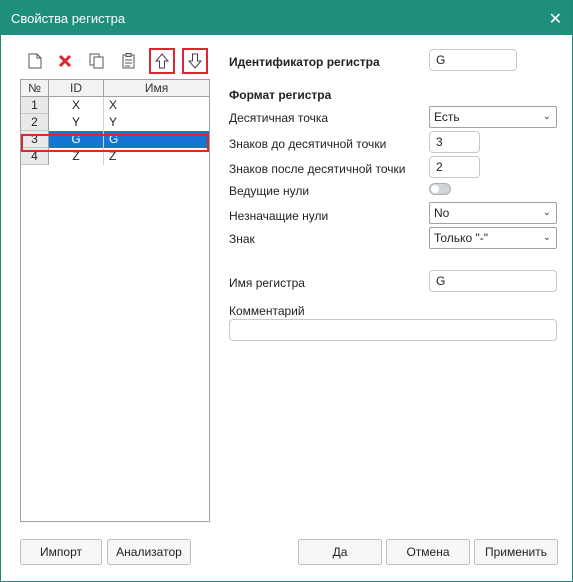  Describe the element at coordinates (269, 191) in the screenshot. I see `leading-zeros-label: Ведущие нули` at that location.